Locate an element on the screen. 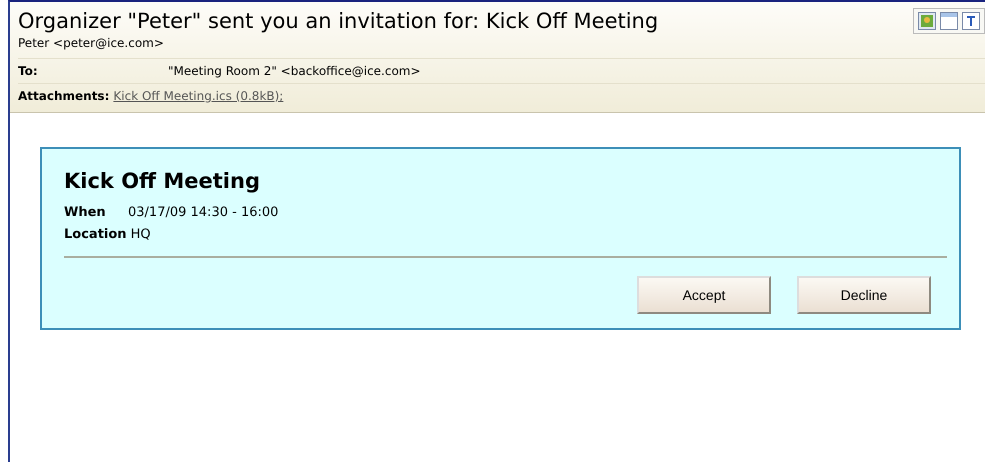 The image size is (985, 462). detail-value: 03/17/09 14:30 - 16:00 is located at coordinates (203, 212).